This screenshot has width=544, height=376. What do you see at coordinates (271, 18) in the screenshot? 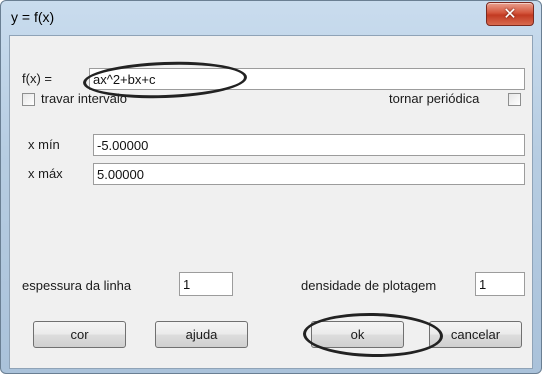
I see `title-bar: y = f(x) ✕` at bounding box center [271, 18].